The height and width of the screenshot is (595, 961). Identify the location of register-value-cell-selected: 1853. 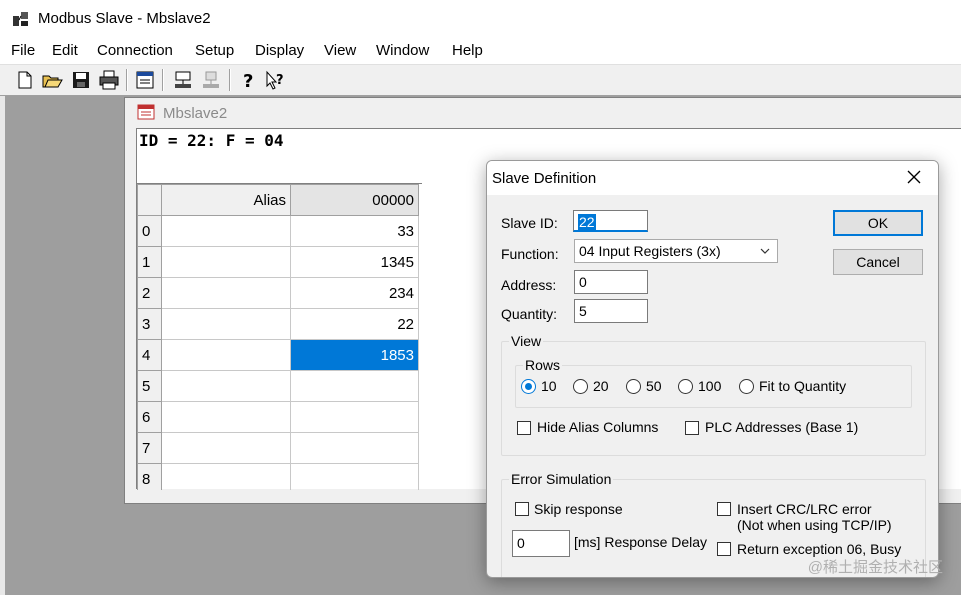
(354, 355).